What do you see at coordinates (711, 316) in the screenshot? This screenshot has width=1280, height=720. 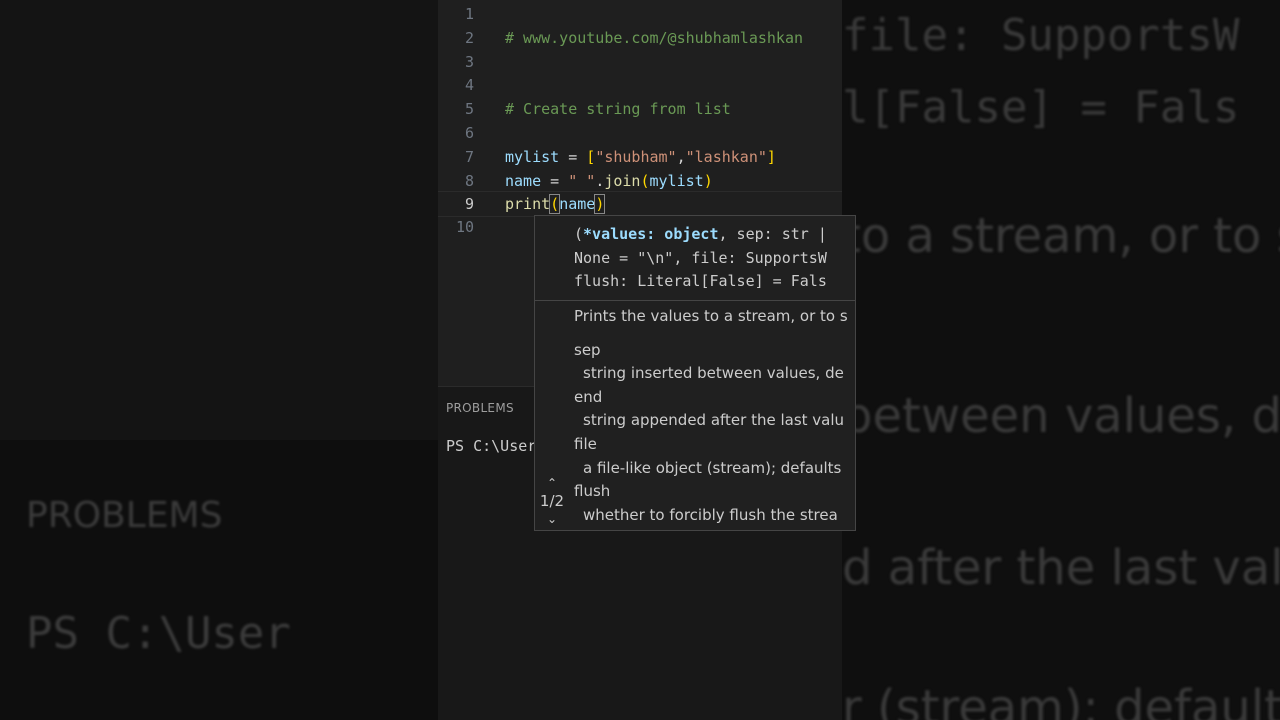 I see `doc-description: Prints the values to a stream, or to s` at bounding box center [711, 316].